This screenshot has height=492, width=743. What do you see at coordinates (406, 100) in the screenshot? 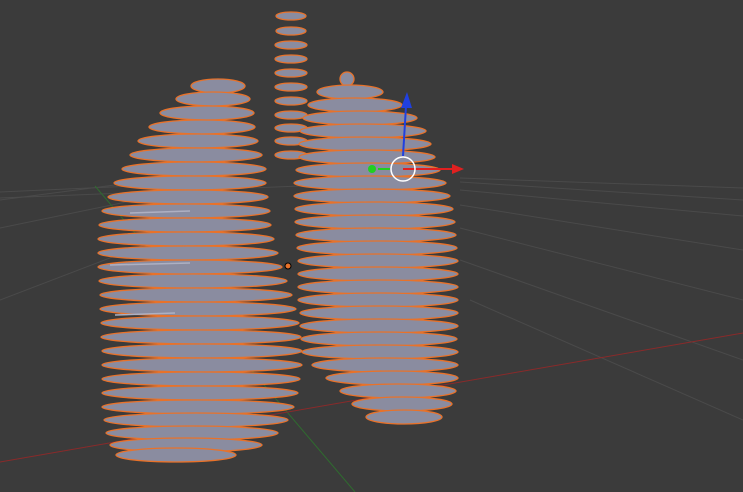
I see `gizmo-z-arrow-icon` at bounding box center [406, 100].